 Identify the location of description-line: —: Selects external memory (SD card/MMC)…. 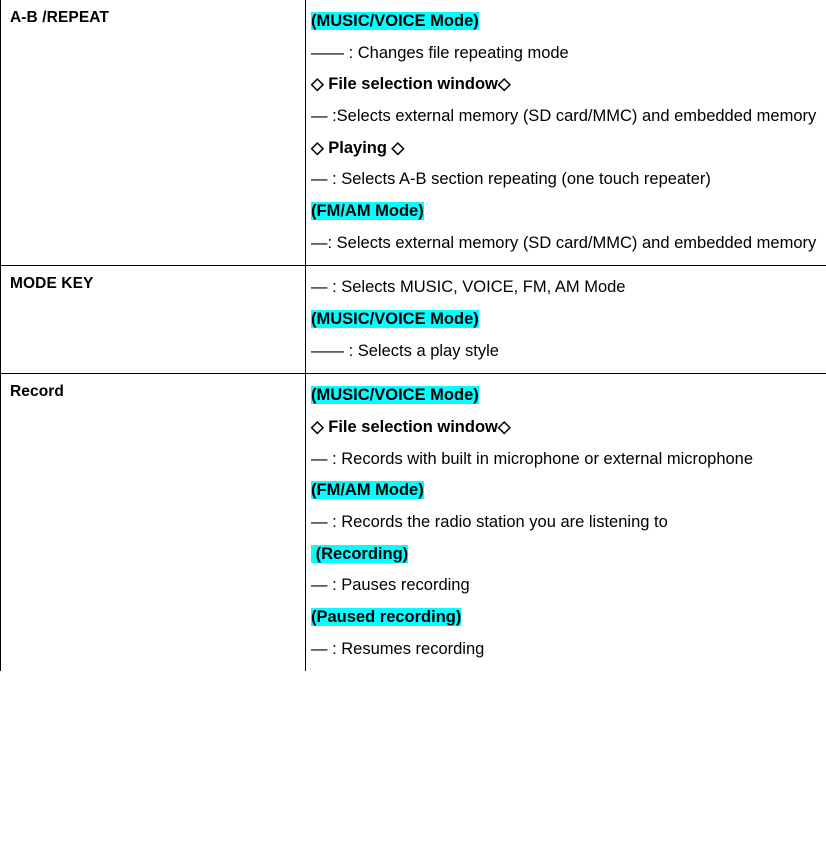
(564, 242).